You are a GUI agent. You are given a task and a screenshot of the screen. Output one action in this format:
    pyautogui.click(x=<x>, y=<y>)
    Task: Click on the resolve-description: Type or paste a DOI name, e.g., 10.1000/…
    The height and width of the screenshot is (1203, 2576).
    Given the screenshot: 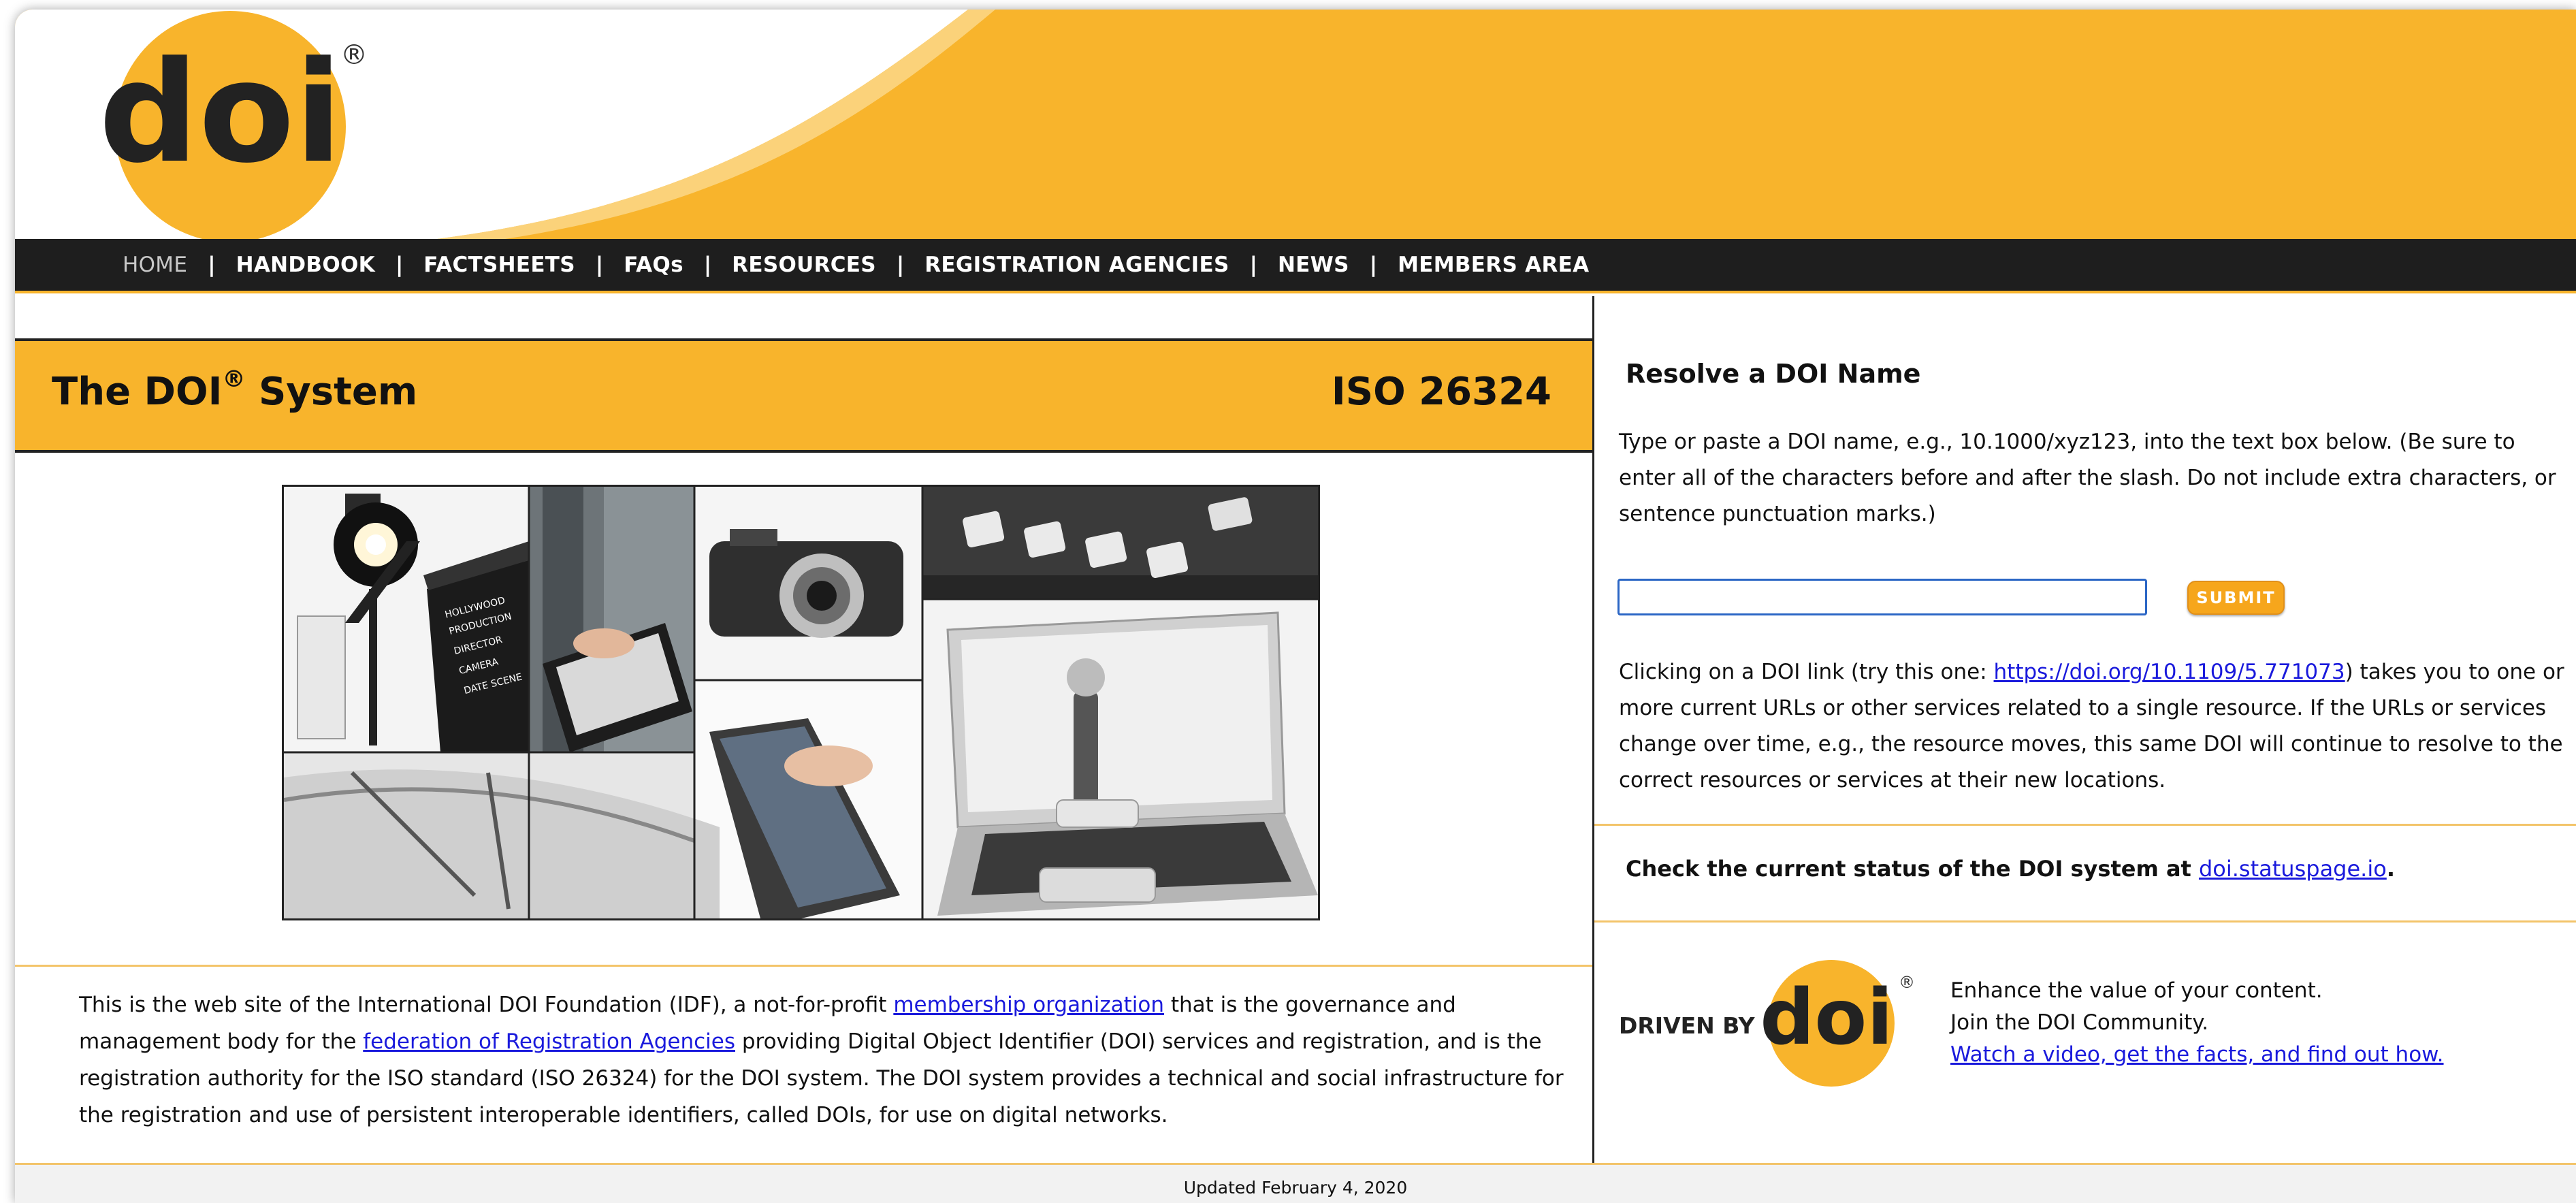 What is the action you would take?
    pyautogui.click(x=2088, y=478)
    